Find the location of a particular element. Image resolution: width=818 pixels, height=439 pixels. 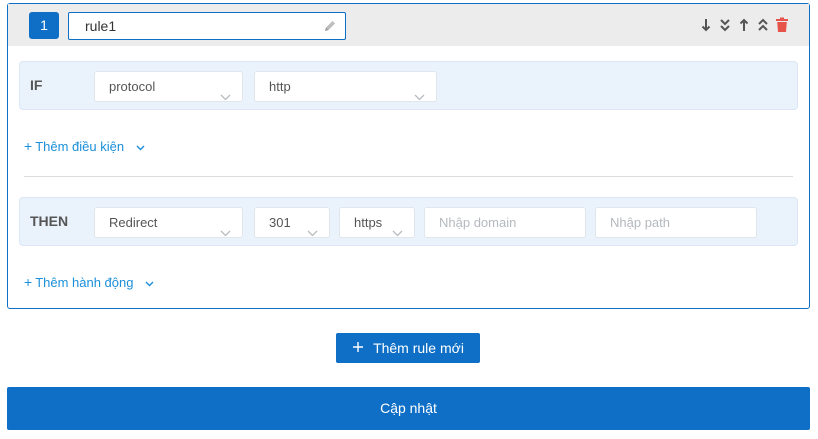

rule-toolbar is located at coordinates (744, 25).